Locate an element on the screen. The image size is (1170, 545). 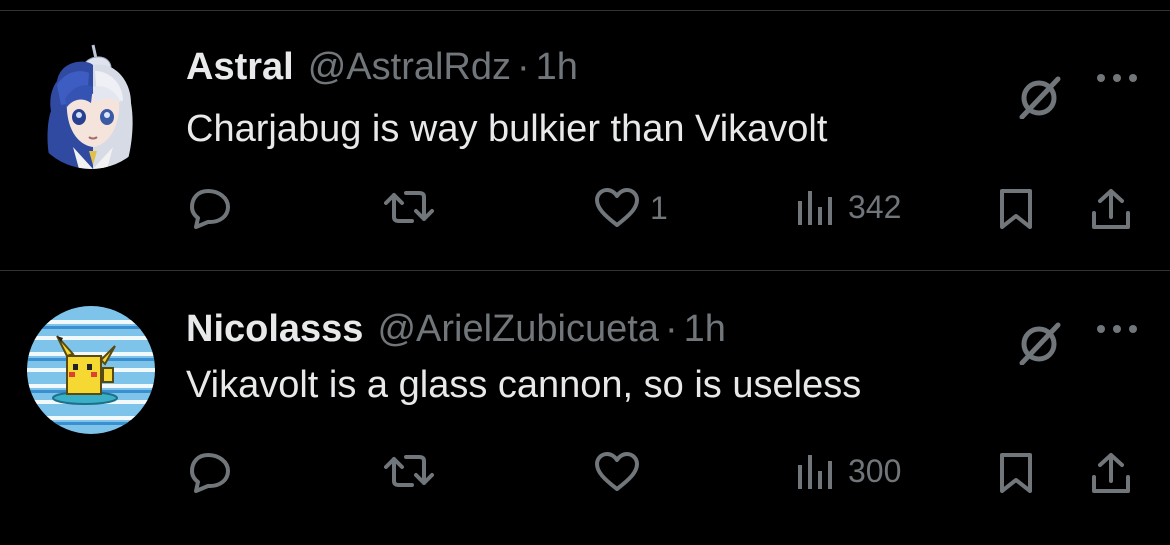
views-button: 342 is located at coordinates (848, 207).